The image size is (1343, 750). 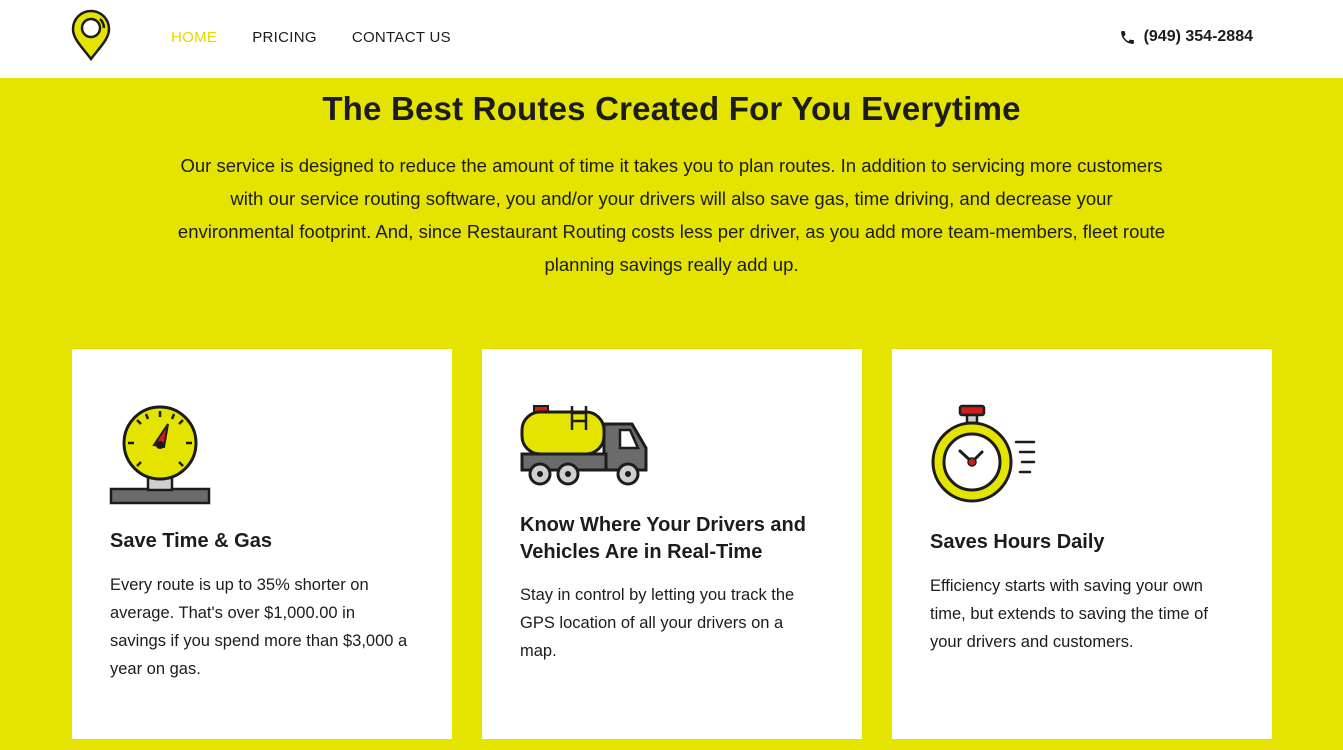 What do you see at coordinates (328, 38) in the screenshot?
I see `main-nav: HOME PRICING CONTACT US` at bounding box center [328, 38].